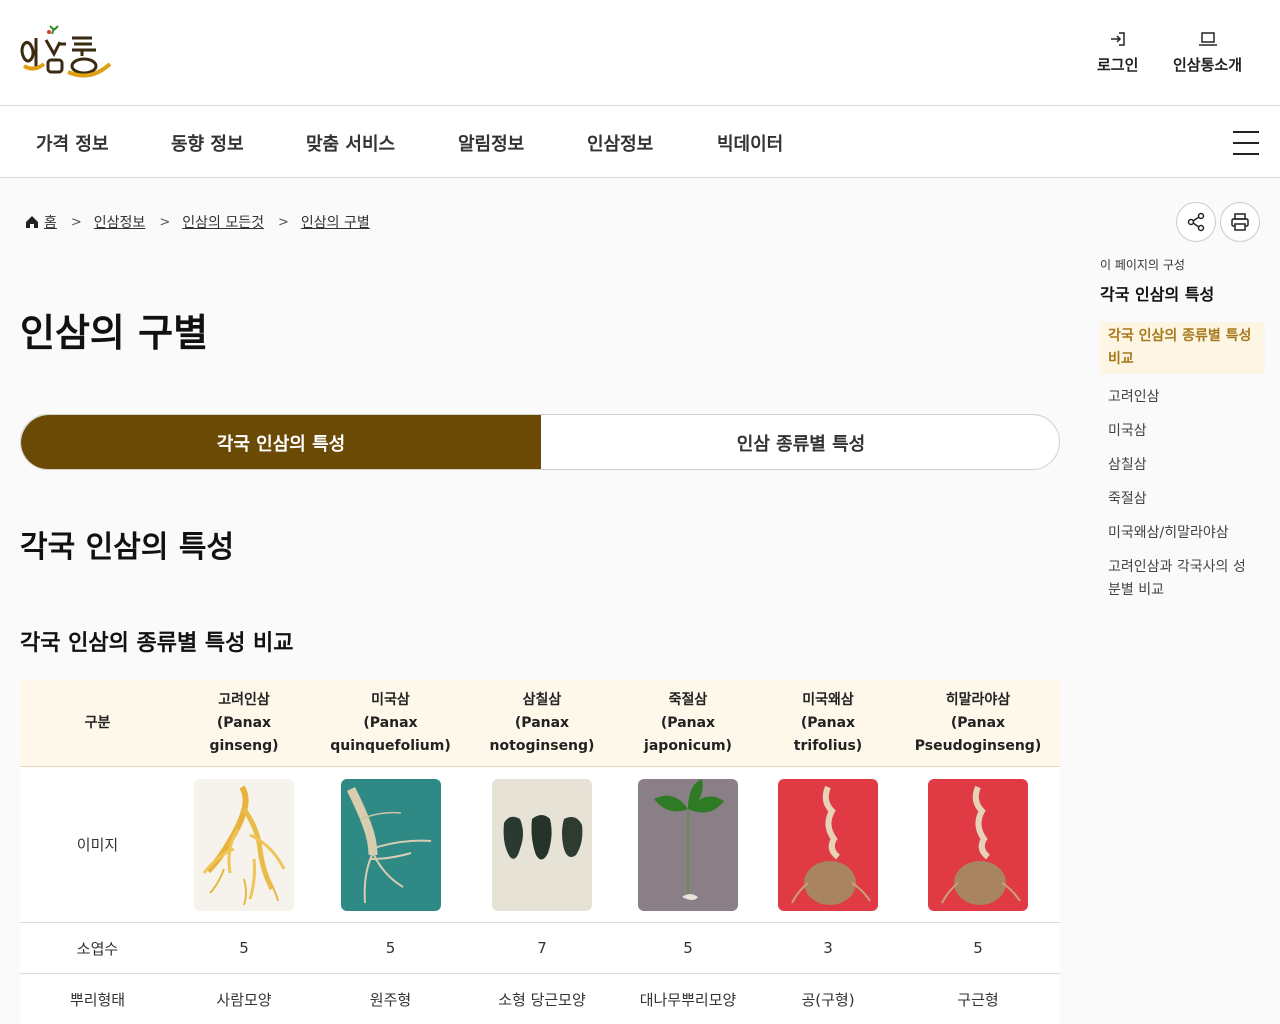 This screenshot has height=1024, width=1280. I want to click on login-label: 로그인, so click(1118, 65).